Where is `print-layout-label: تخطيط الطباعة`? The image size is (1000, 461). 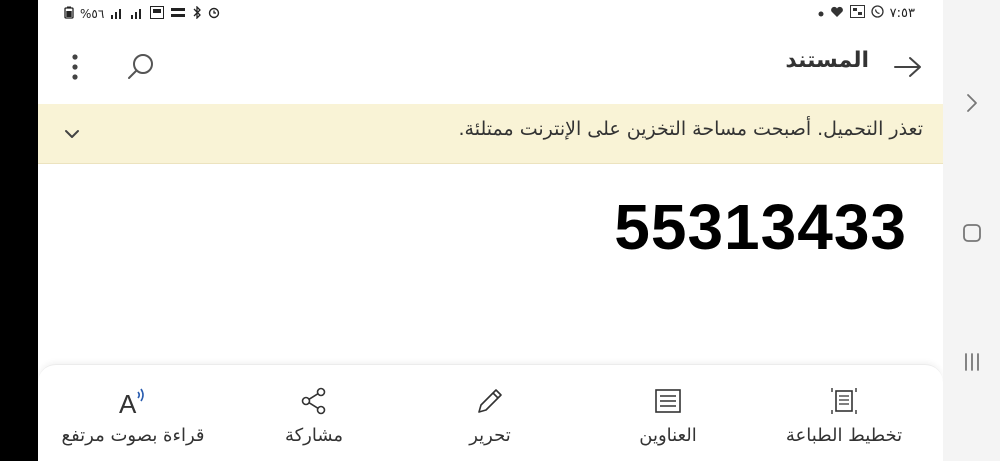 print-layout-label: تخطيط الطباعة is located at coordinates (844, 435).